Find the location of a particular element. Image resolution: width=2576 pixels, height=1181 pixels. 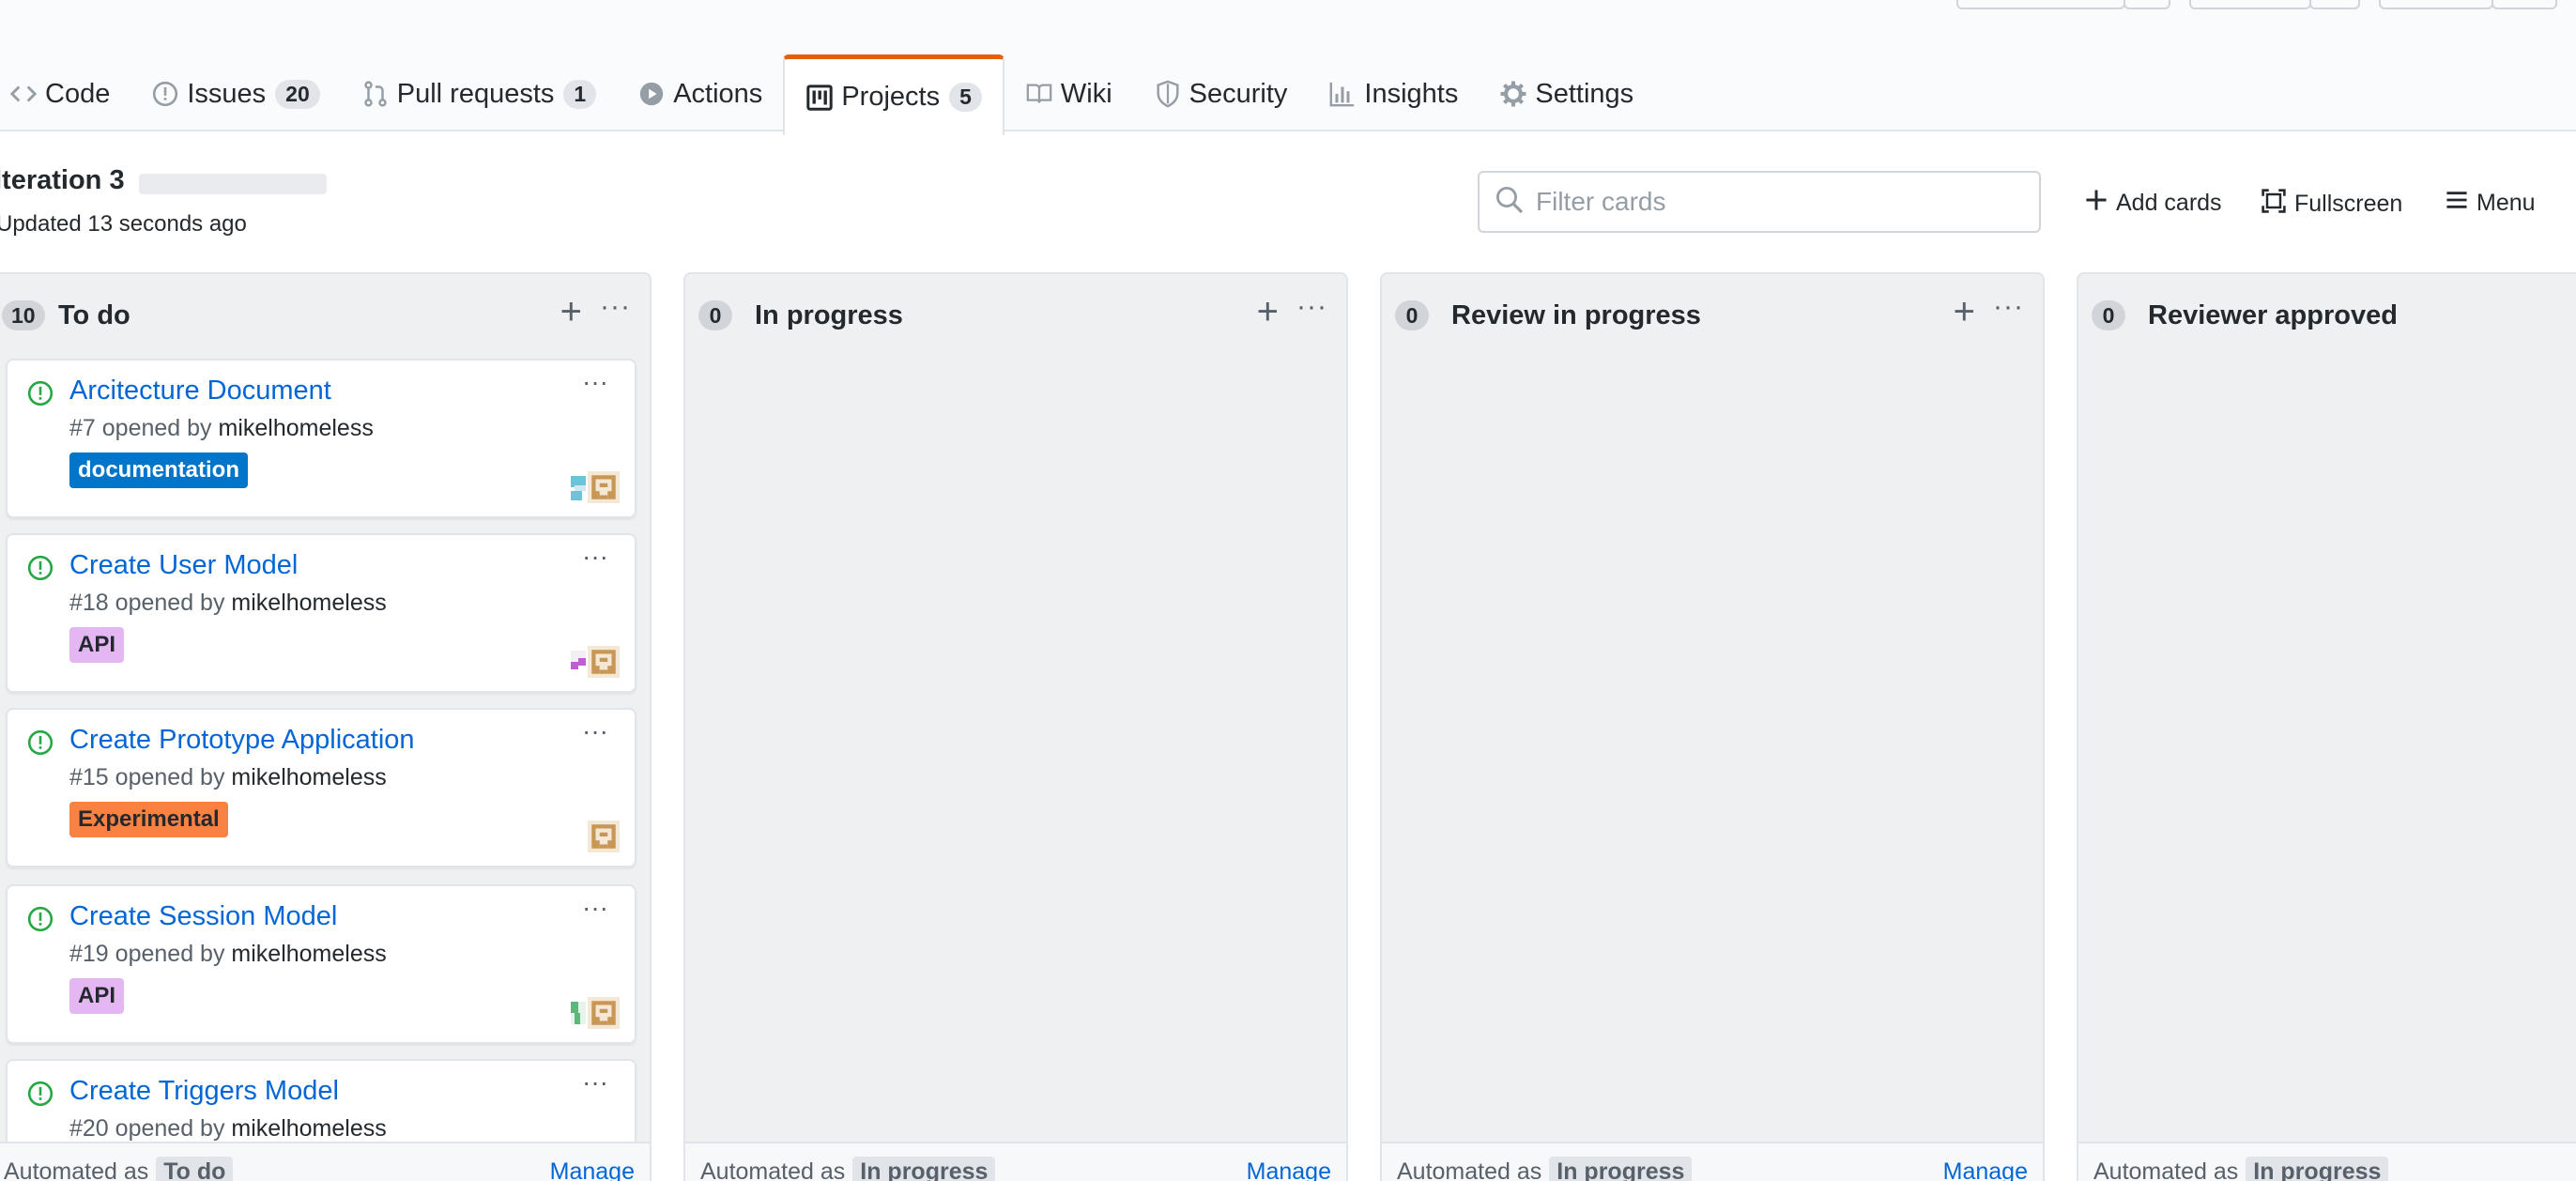

column-footer: Automated as To do Manage is located at coordinates (325, 1162).